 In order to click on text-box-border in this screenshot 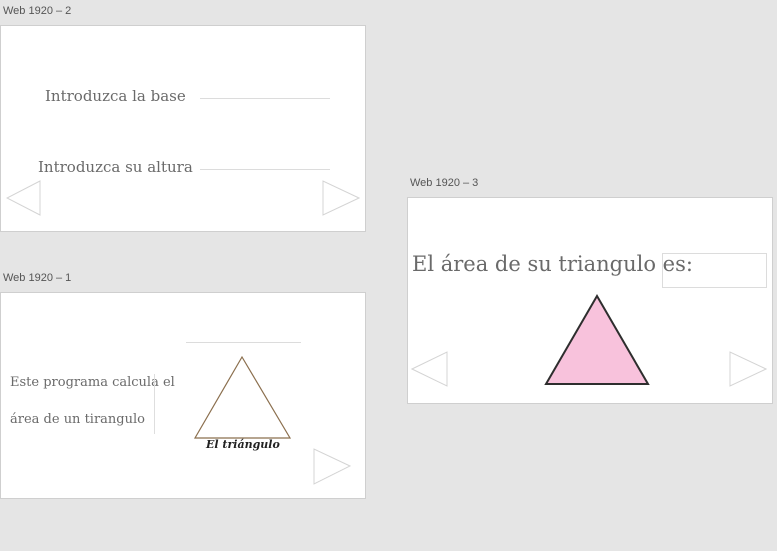, I will do `click(154, 404)`.